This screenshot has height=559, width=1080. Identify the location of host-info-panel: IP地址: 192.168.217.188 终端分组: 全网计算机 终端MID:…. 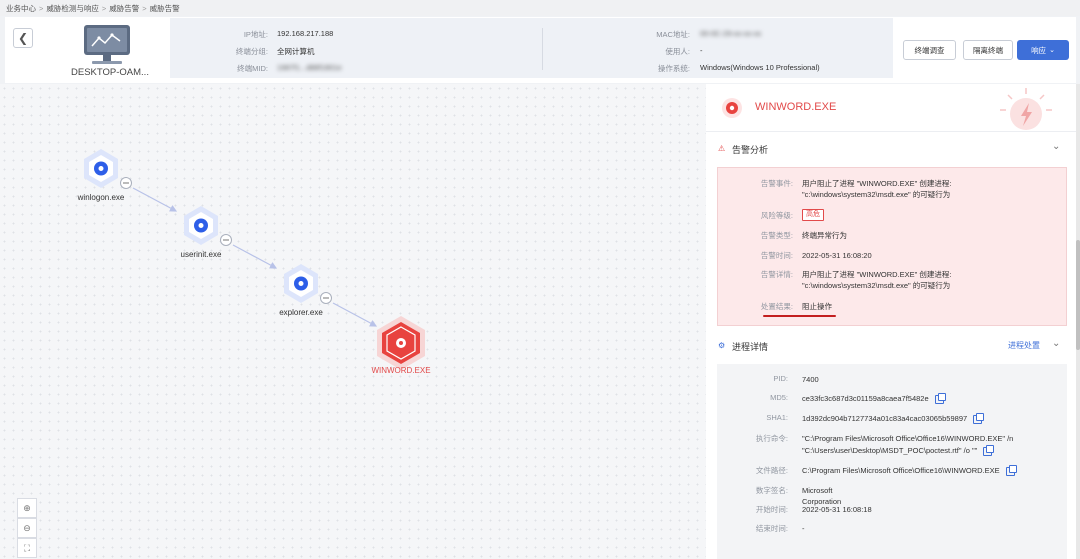
(531, 48).